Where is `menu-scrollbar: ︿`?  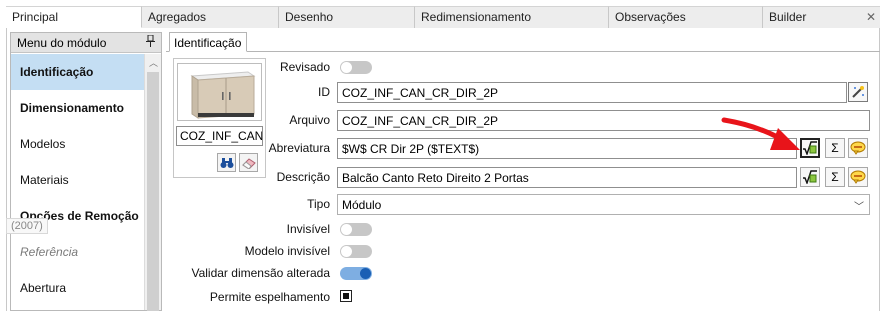 menu-scrollbar: ︿ is located at coordinates (152, 182).